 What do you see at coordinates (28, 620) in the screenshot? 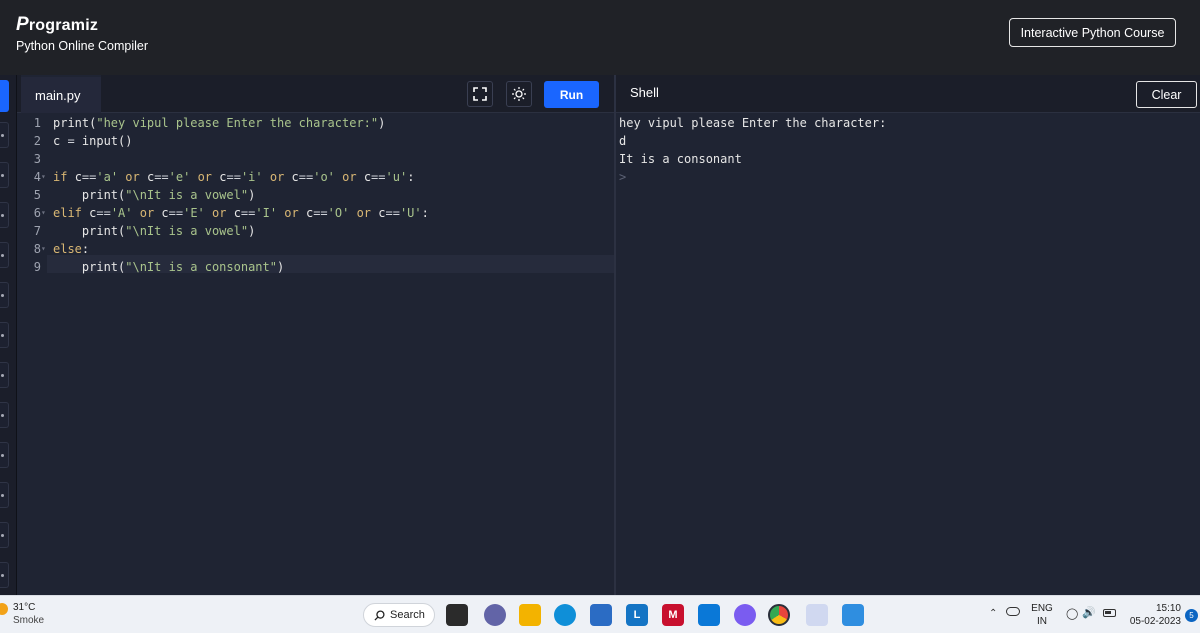
I see `weather-description: Smoke` at bounding box center [28, 620].